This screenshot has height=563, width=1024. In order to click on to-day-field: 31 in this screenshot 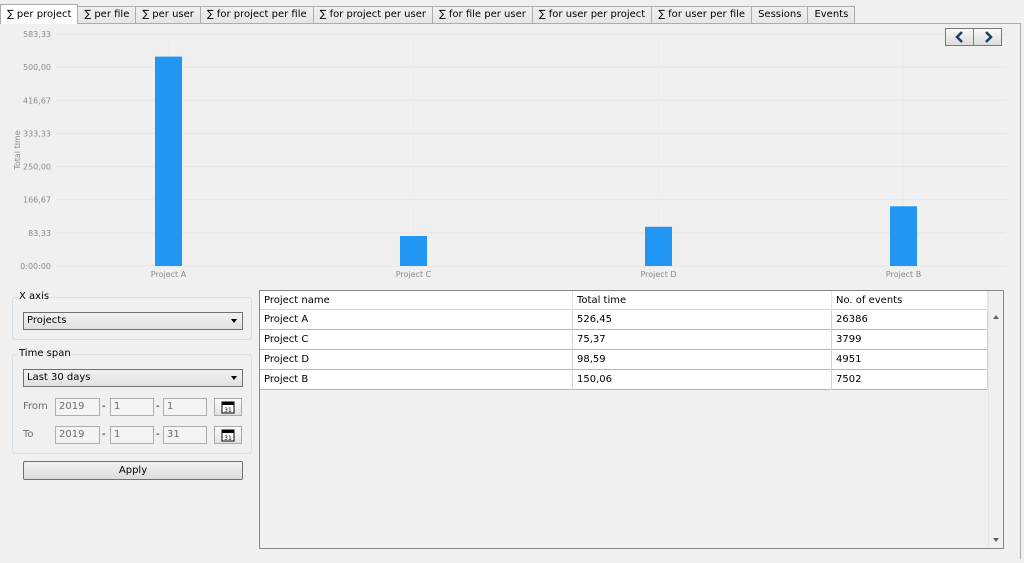, I will do `click(185, 435)`.